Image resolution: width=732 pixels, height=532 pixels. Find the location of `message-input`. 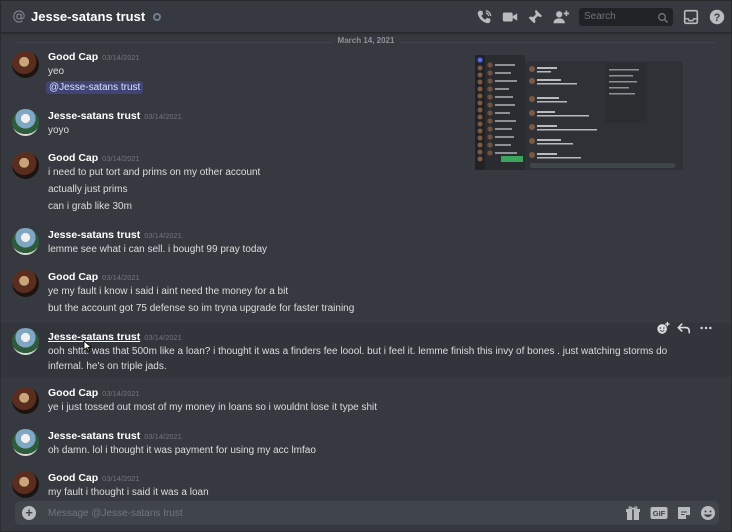

message-input is located at coordinates (248, 513).